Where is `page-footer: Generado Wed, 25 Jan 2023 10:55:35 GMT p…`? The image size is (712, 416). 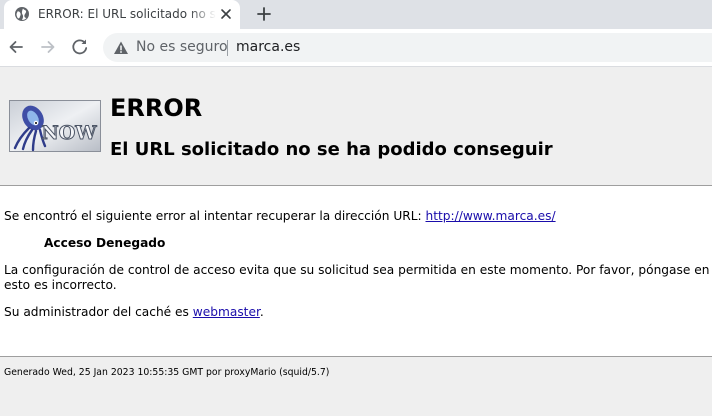
page-footer: Generado Wed, 25 Jan 2023 10:55:35 GMT p… is located at coordinates (356, 386).